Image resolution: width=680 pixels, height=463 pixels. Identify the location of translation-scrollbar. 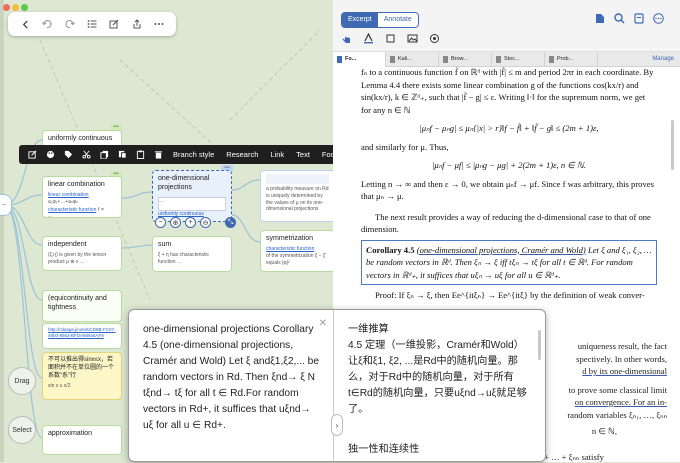
(539, 345).